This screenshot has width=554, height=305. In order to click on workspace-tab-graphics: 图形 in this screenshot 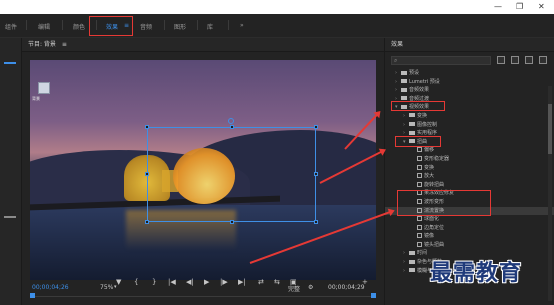, I will do `click(180, 26)`.